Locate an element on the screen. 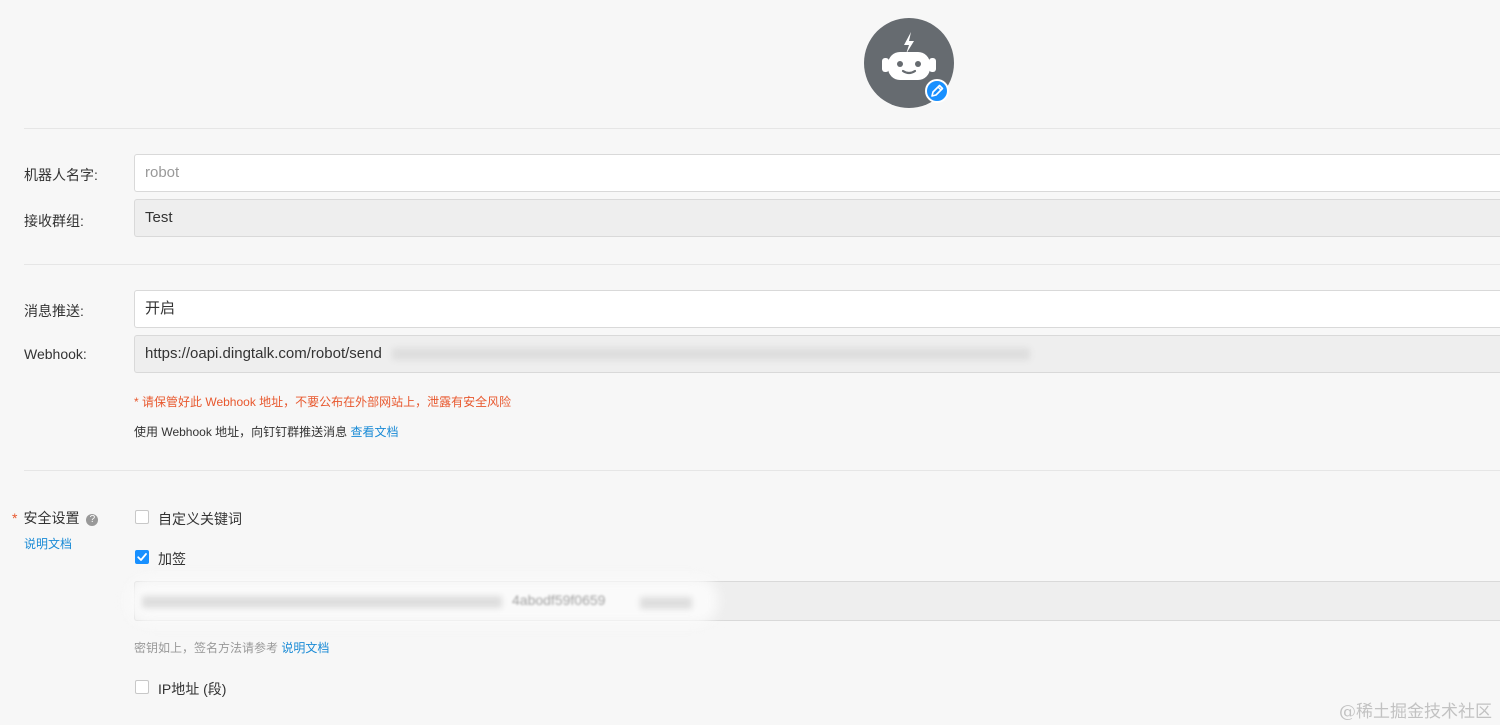 The image size is (1500, 725). secret-redacted-tail is located at coordinates (666, 603).